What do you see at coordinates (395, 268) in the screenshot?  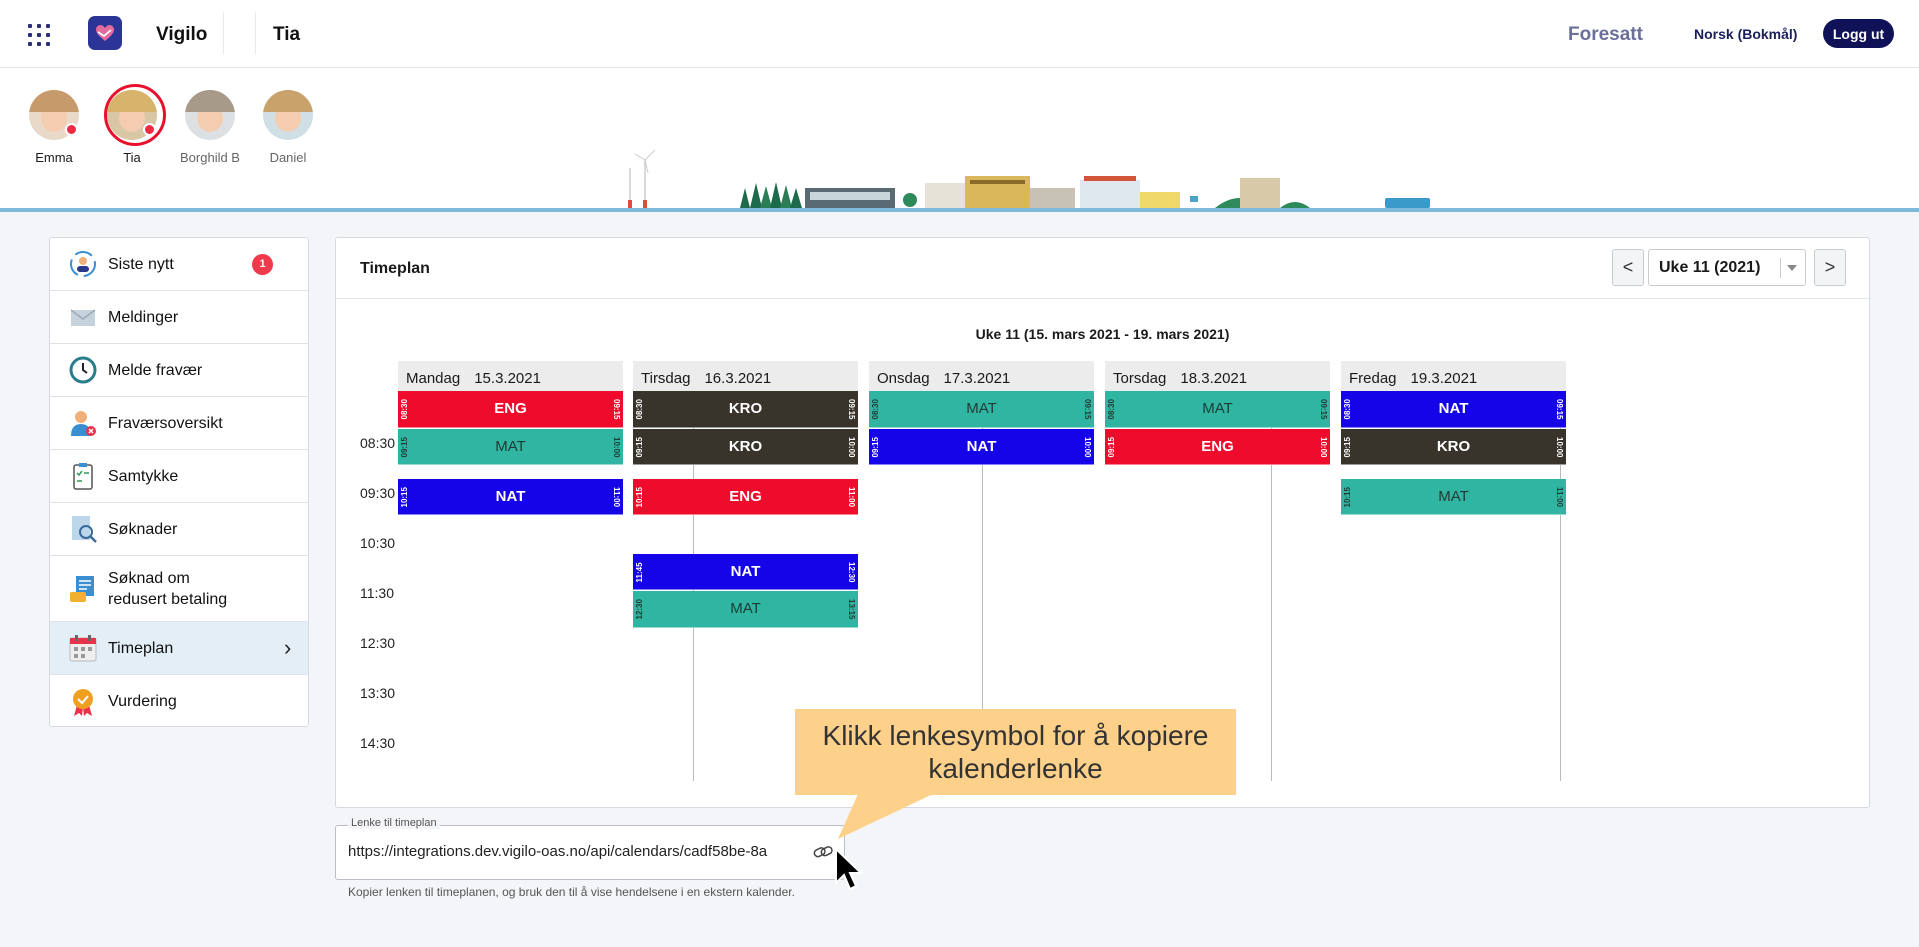 I see `panel-title: Timeplan` at bounding box center [395, 268].